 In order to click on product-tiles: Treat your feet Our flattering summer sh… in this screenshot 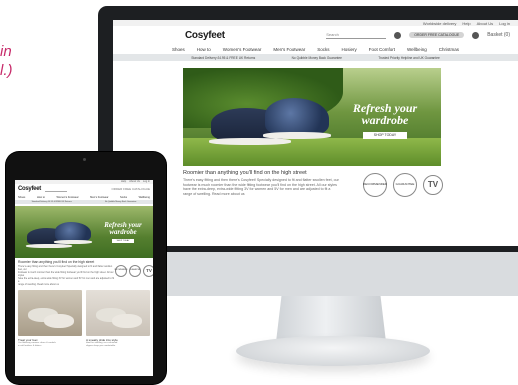, I will do `click(84, 319)`.